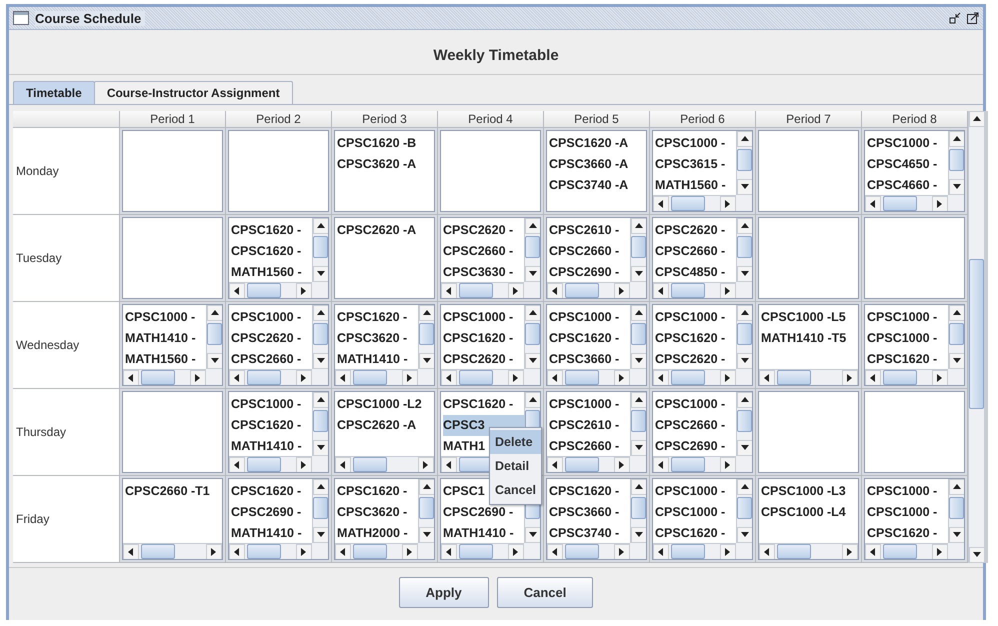  I want to click on table-cell: CPSC2620 -A, so click(384, 258).